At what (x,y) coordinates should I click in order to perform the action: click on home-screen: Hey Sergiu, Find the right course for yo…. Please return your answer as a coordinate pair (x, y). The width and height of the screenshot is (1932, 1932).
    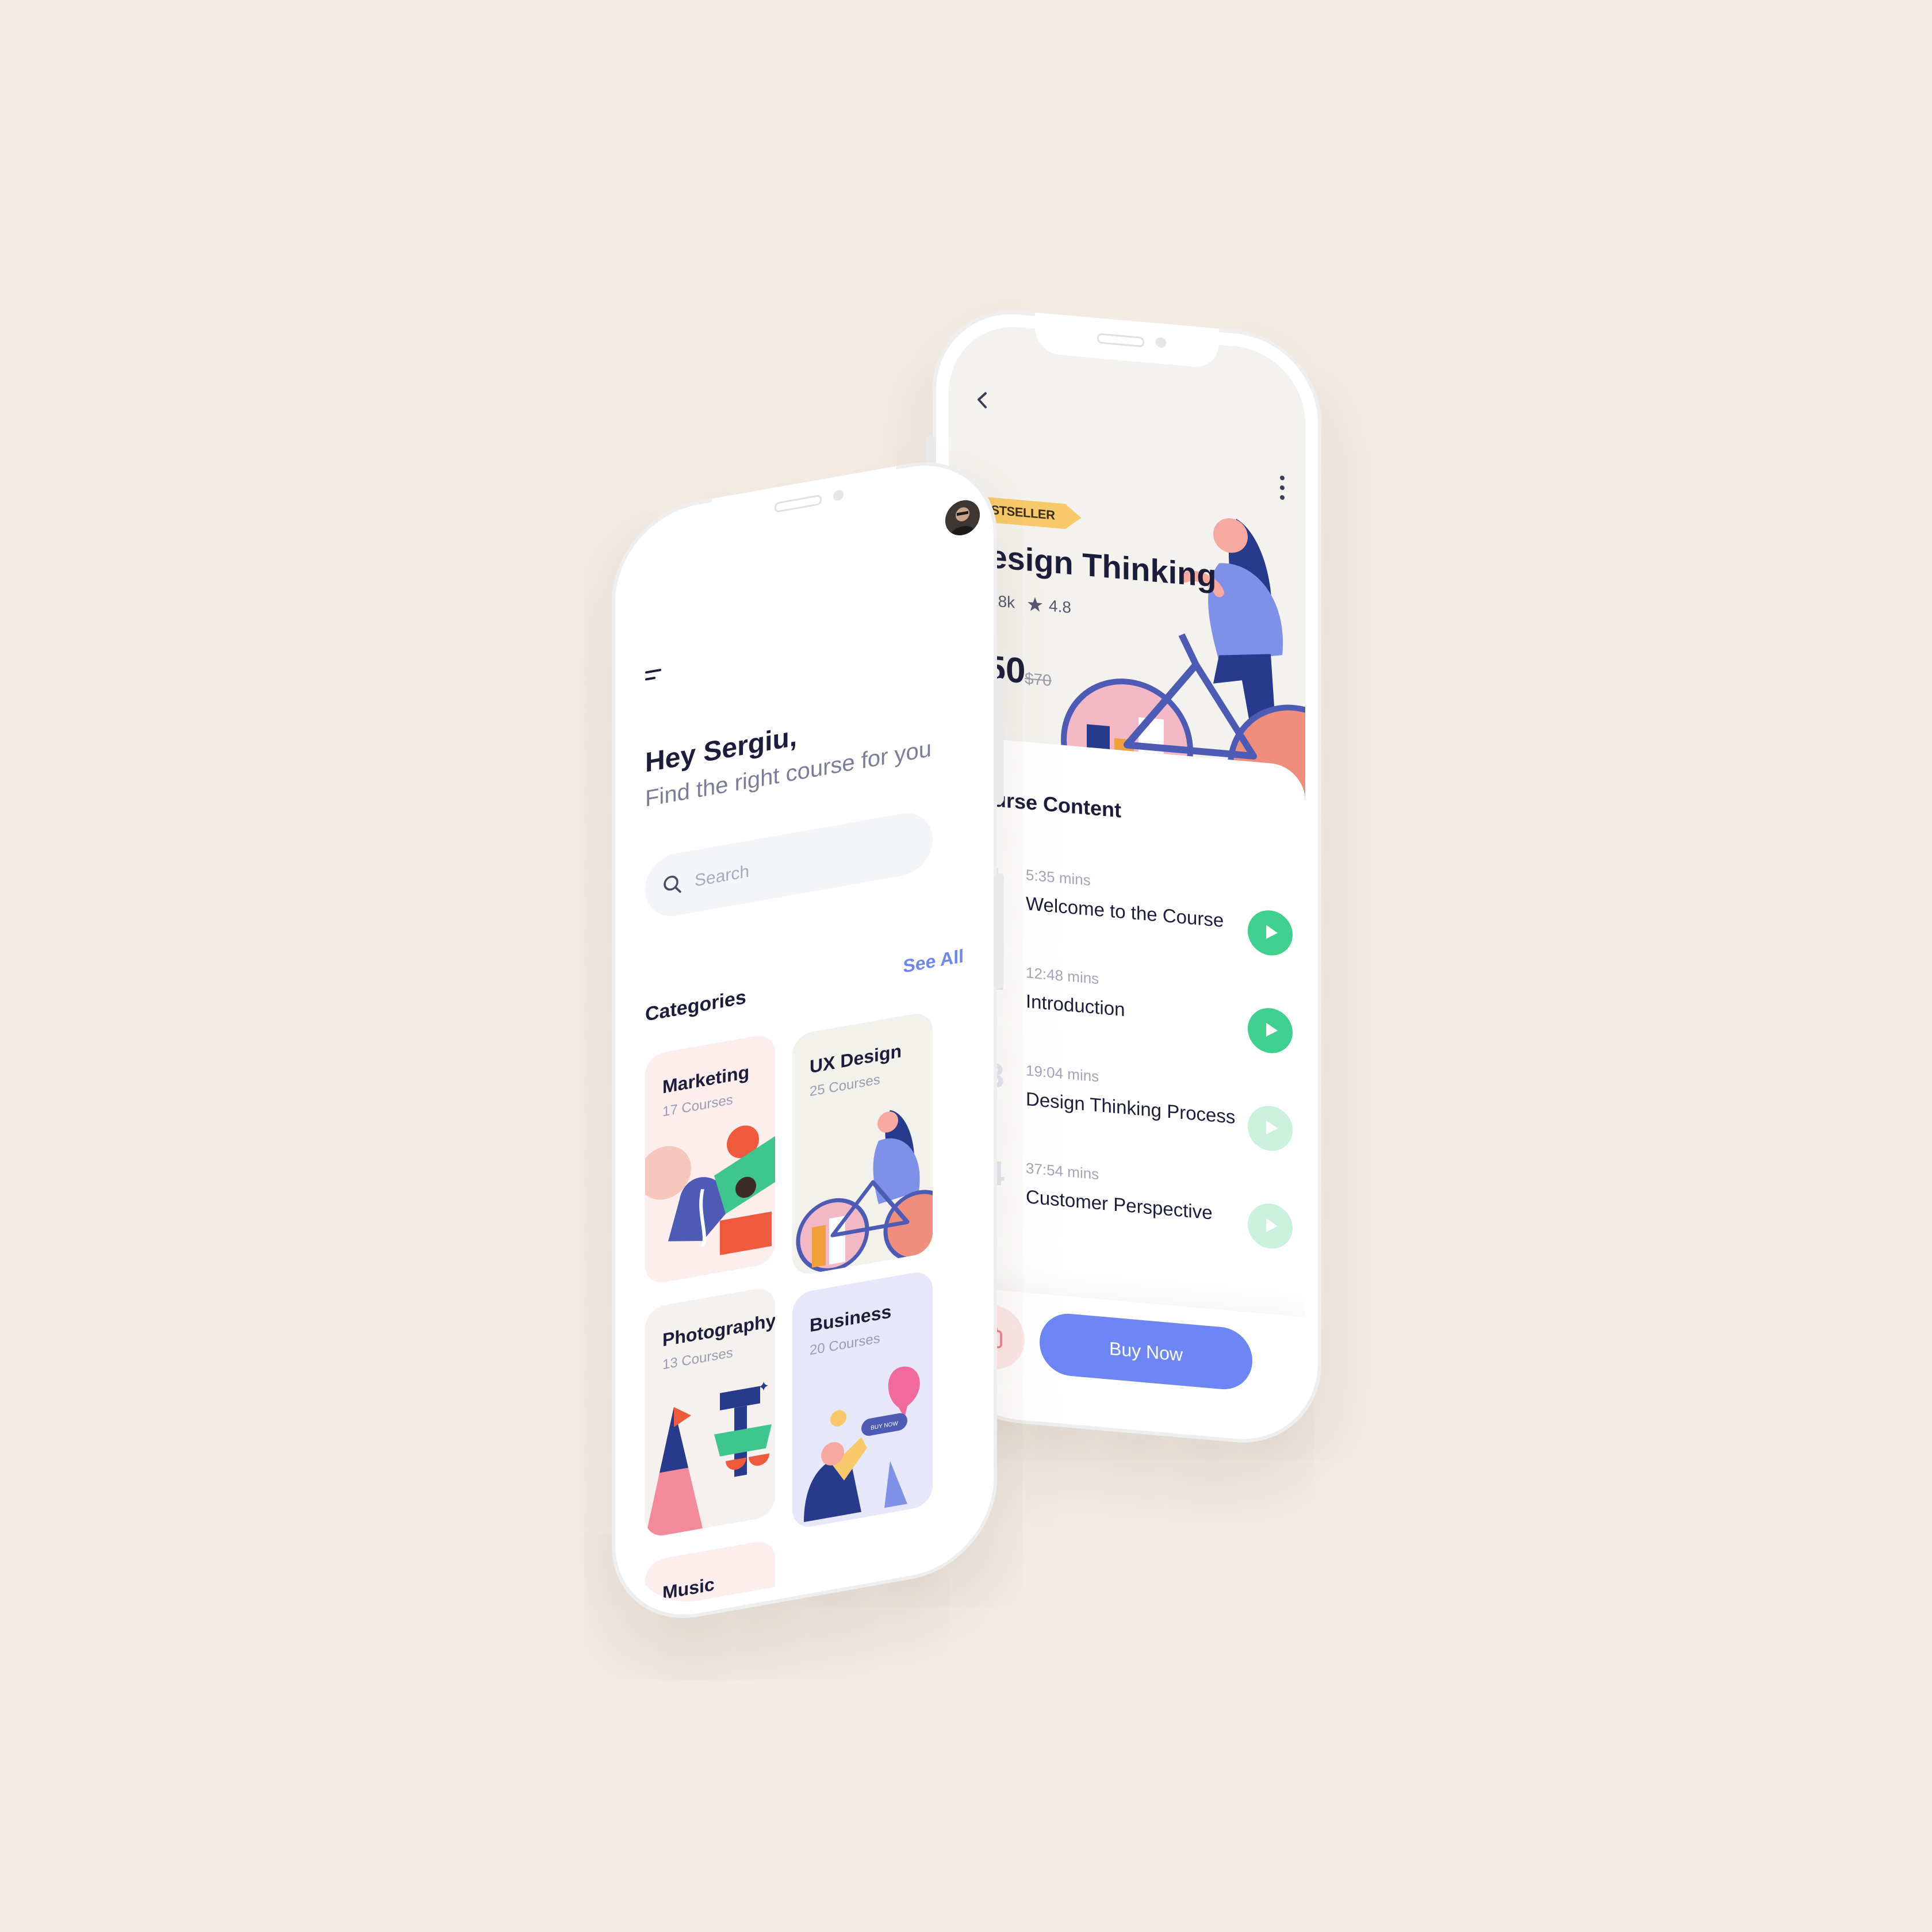
    Looking at the image, I should click on (804, 1040).